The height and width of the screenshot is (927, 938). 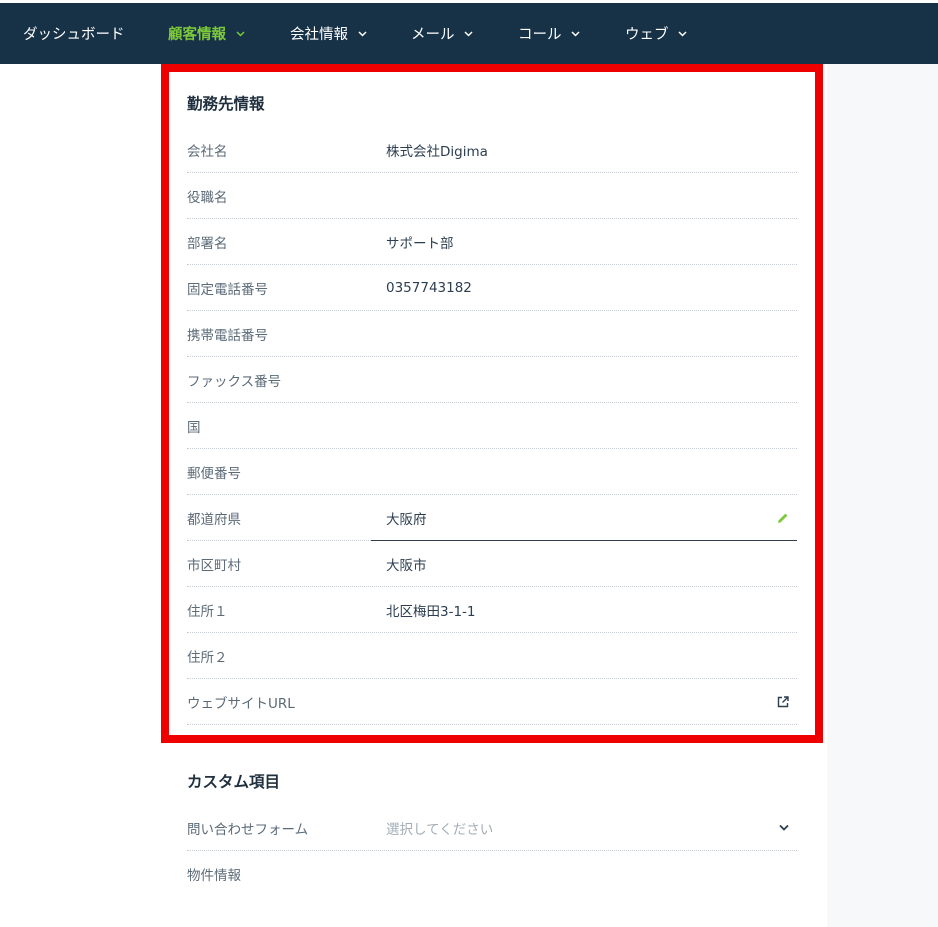 What do you see at coordinates (492, 610) in the screenshot?
I see `field-row-address1: 住所１ 北区梅田3-1-1` at bounding box center [492, 610].